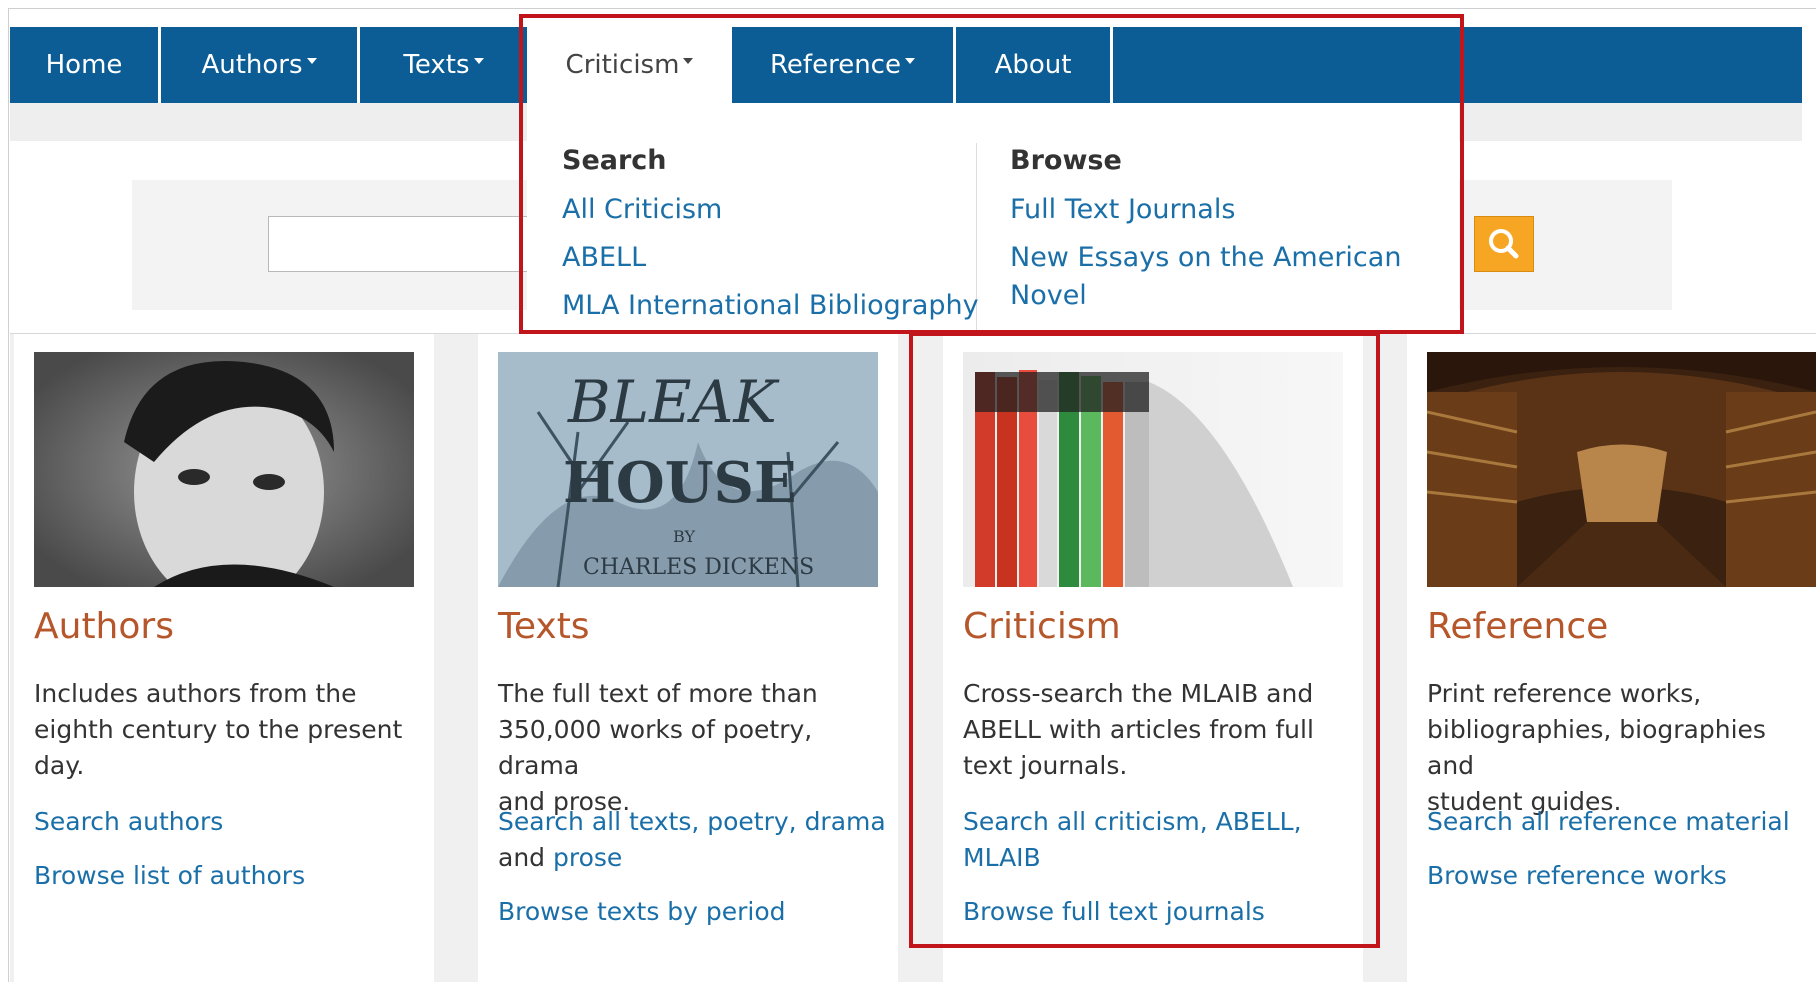 This screenshot has height=982, width=1816. I want to click on nav-home-label: Home, so click(84, 65).